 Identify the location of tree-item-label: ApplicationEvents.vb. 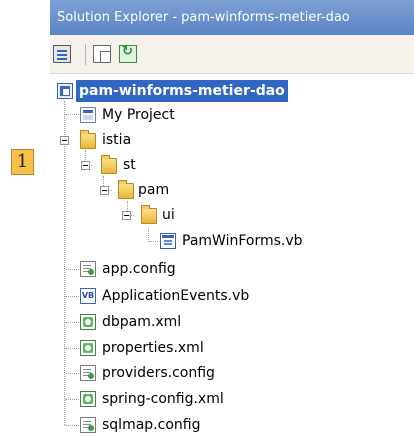
(176, 296).